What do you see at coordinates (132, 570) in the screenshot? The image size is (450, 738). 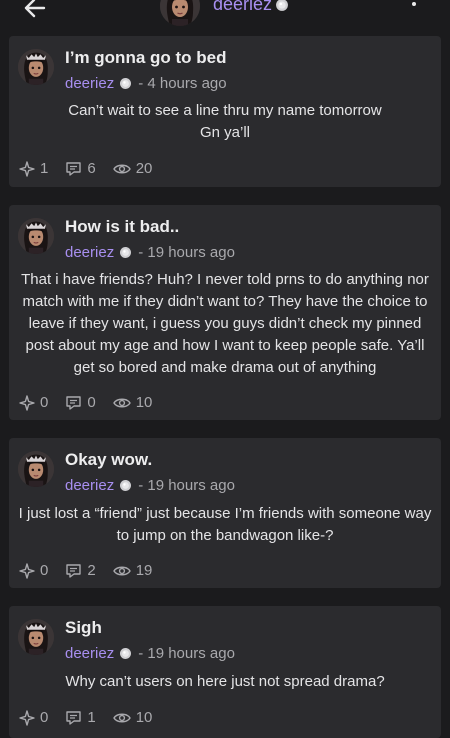 I see `view-count-stat: 19` at bounding box center [132, 570].